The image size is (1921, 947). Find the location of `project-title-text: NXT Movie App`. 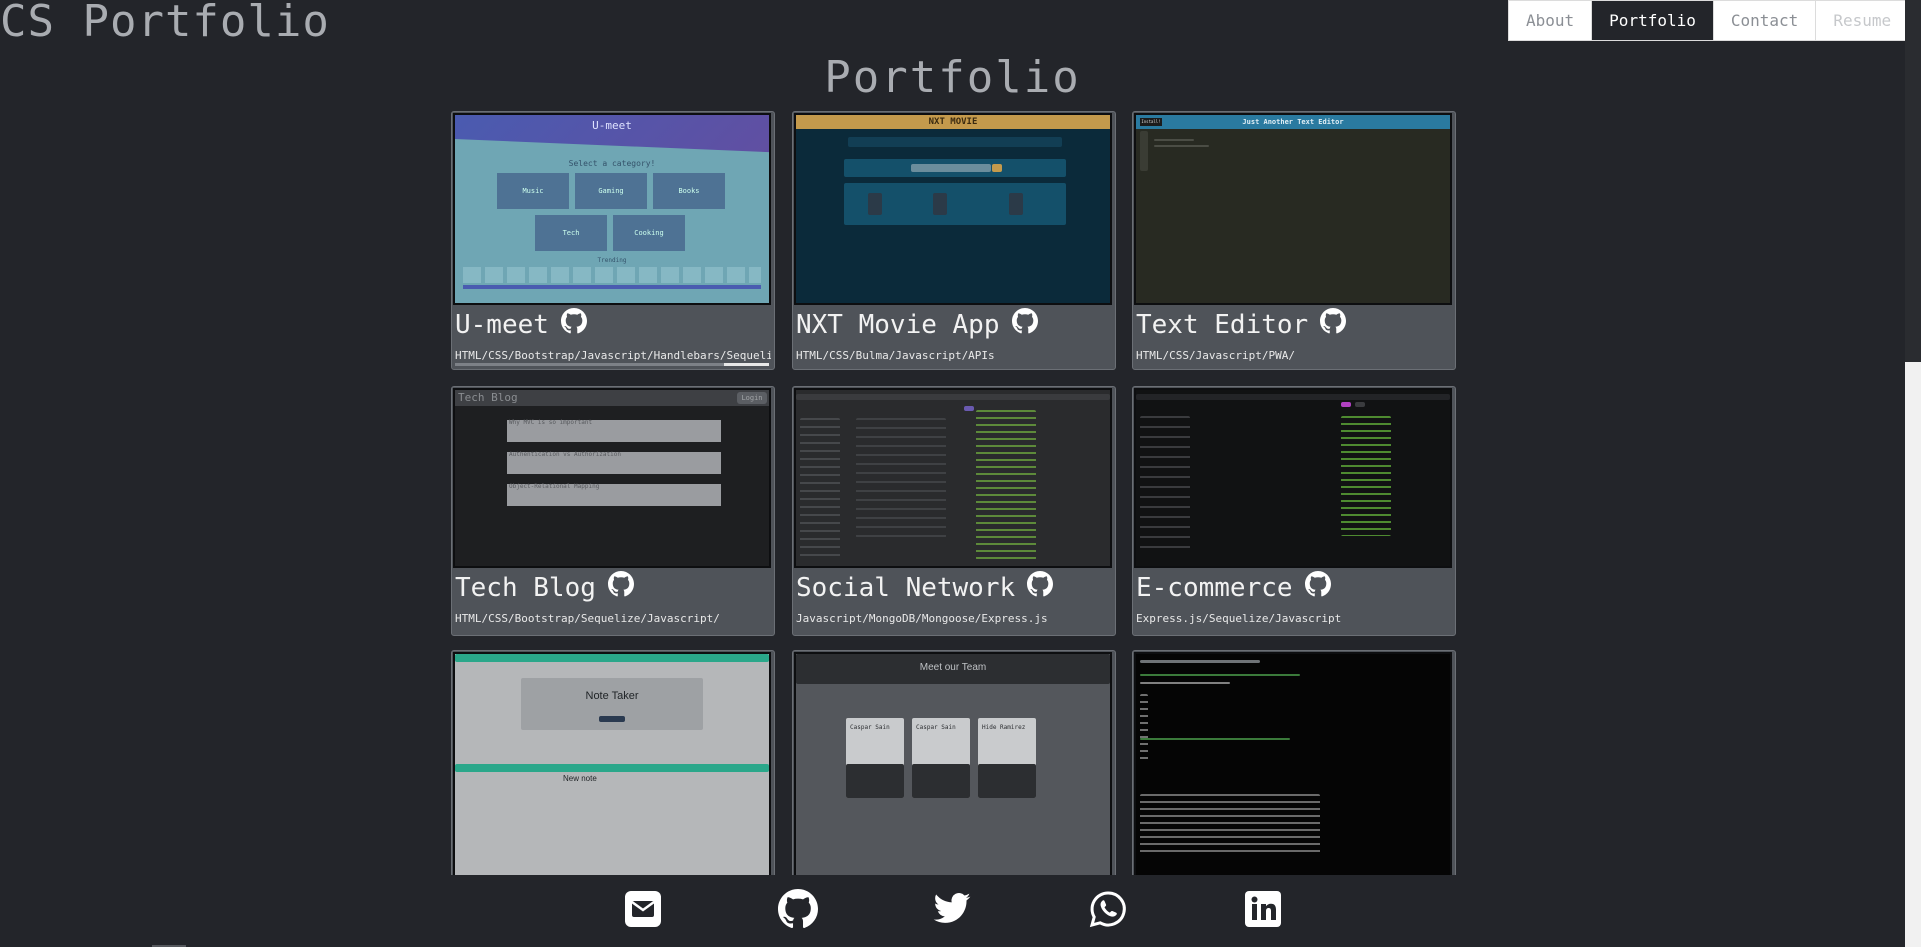

project-title-text: NXT Movie App is located at coordinates (898, 324).